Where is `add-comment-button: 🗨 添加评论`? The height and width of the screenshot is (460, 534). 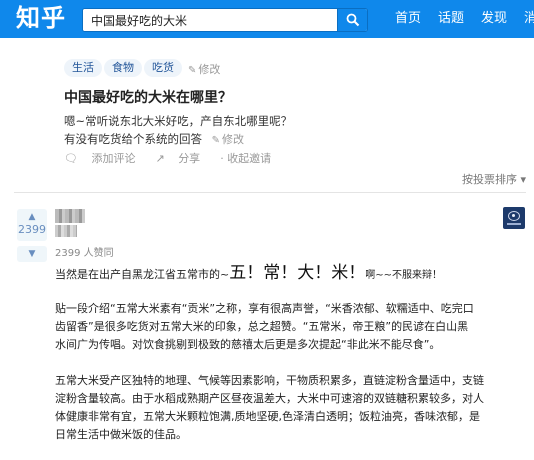
add-comment-button: 🗨 添加评论 is located at coordinates (104, 158).